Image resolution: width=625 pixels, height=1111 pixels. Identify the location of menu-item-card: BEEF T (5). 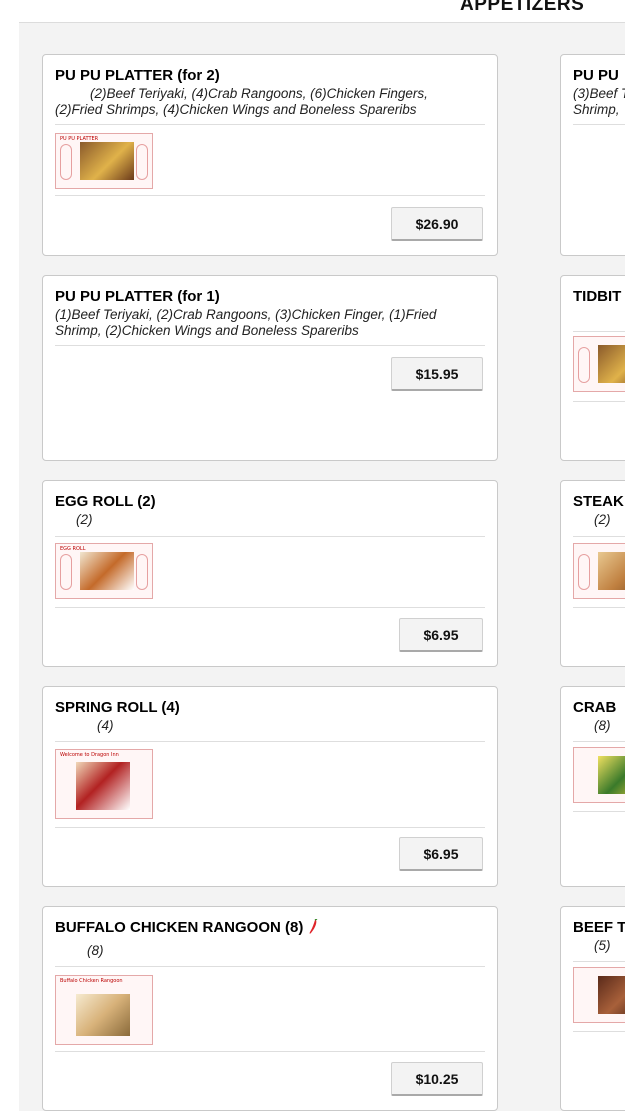
(592, 1008).